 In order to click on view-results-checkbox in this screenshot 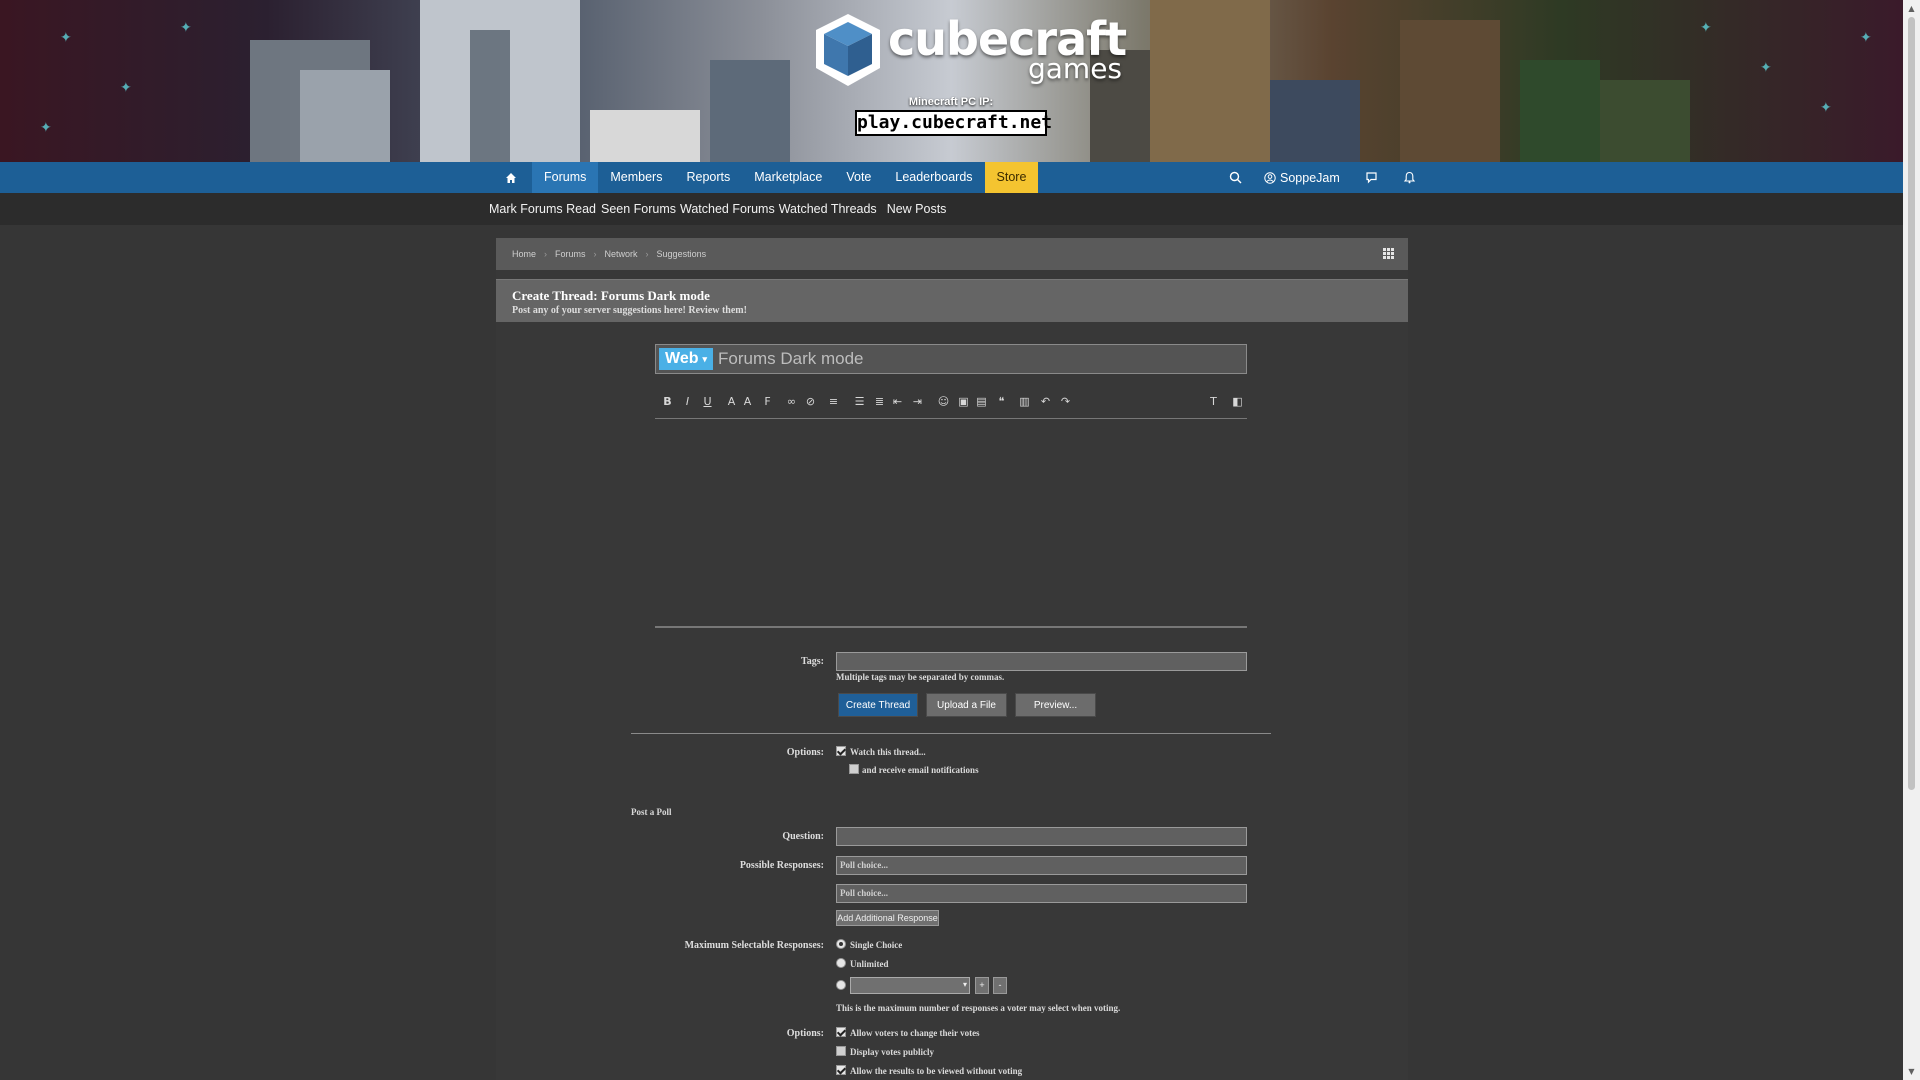, I will do `click(841, 1070)`.